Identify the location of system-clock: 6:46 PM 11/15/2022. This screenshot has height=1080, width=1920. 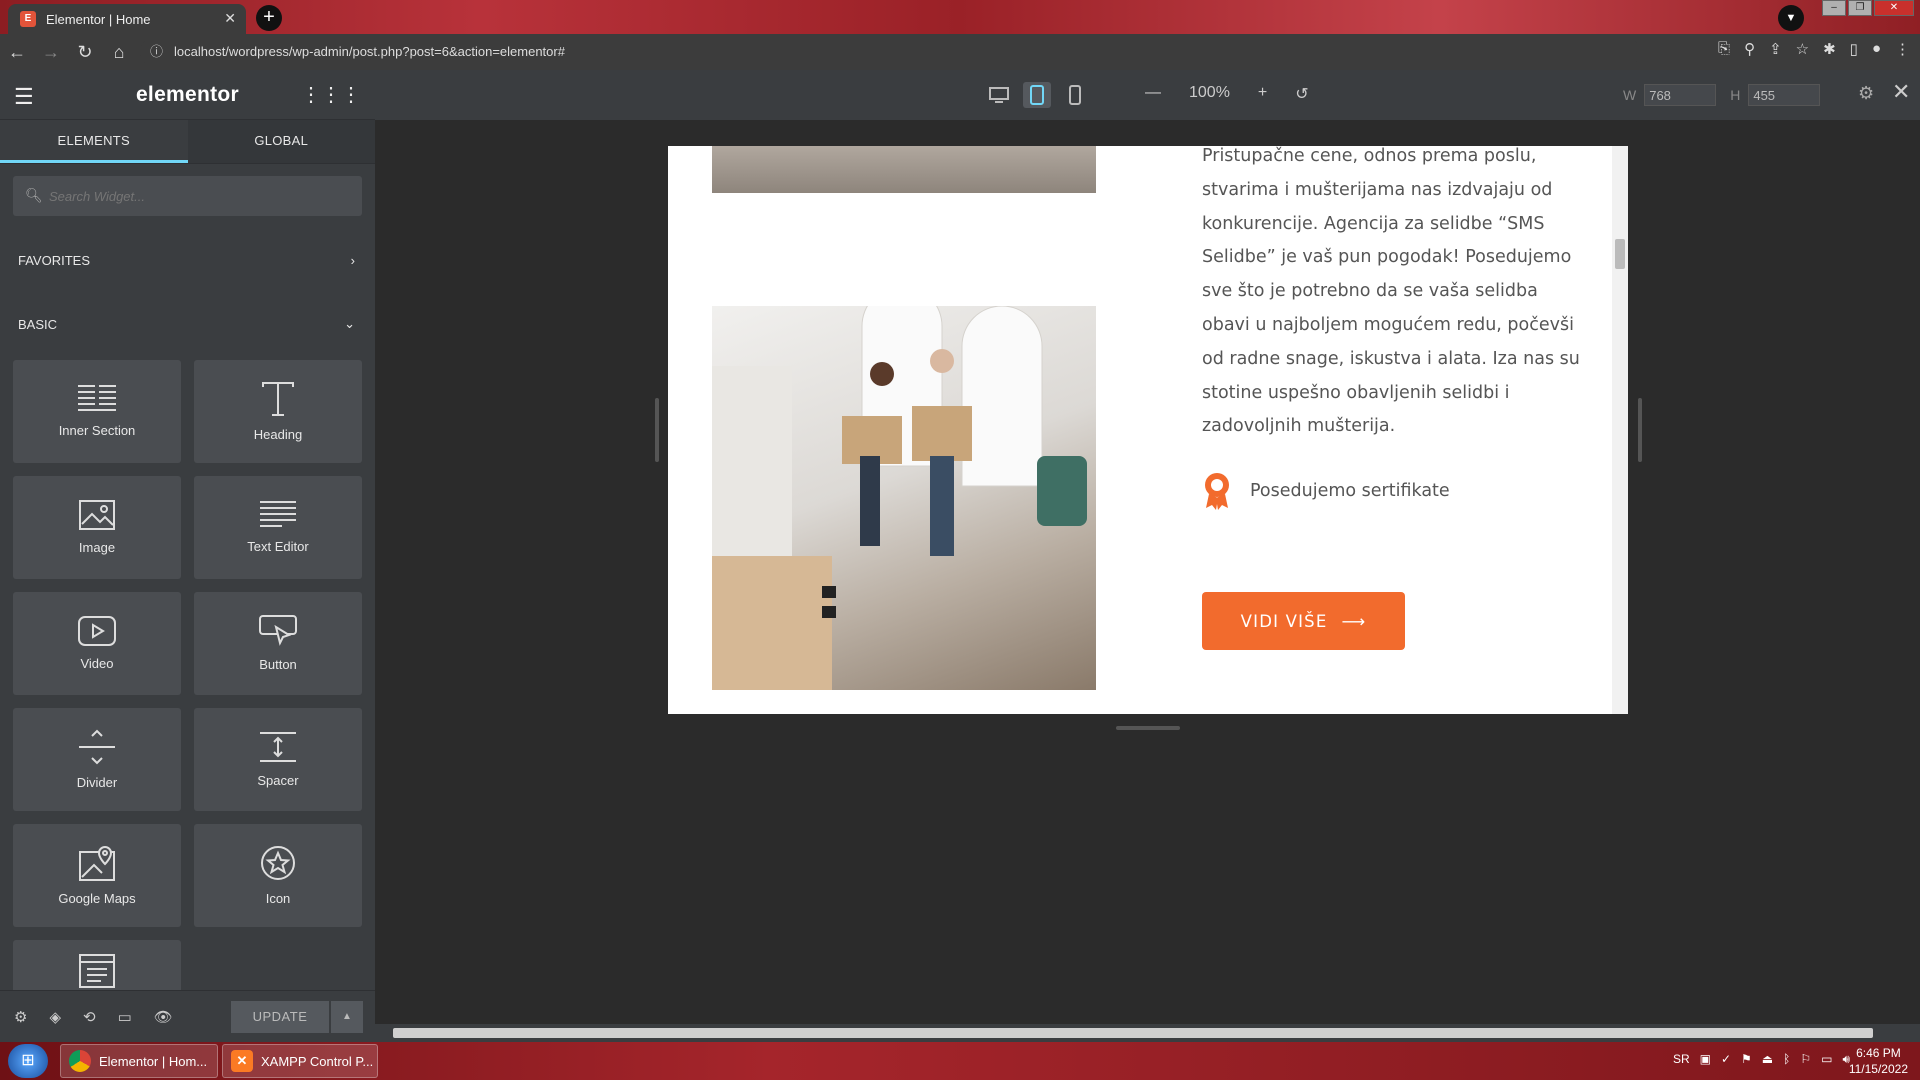
(1878, 1061).